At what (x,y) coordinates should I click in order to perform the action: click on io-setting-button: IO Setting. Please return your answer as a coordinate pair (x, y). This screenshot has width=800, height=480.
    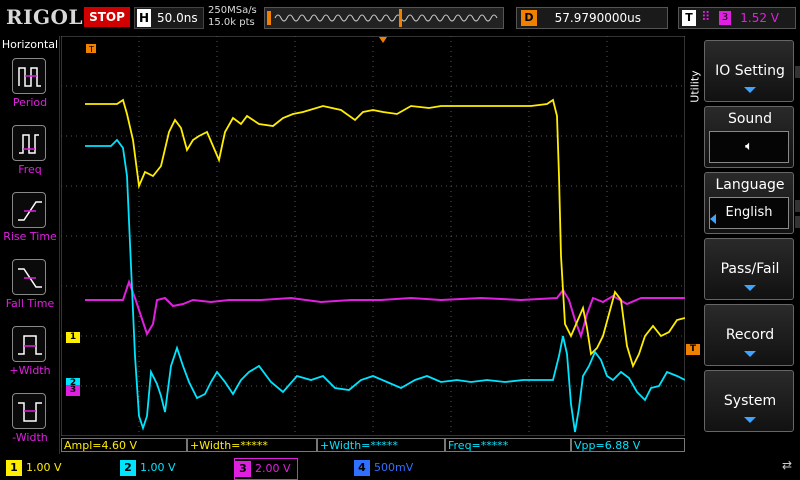
    Looking at the image, I should click on (749, 71).